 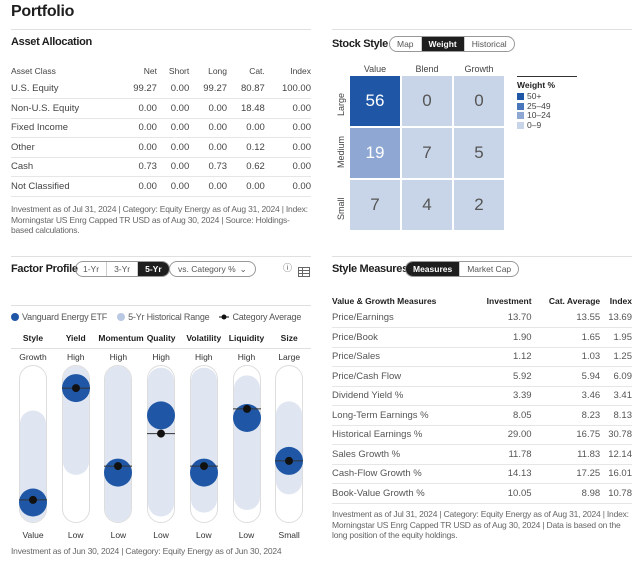 What do you see at coordinates (204, 338) in the screenshot?
I see `factor-name: Volatility` at bounding box center [204, 338].